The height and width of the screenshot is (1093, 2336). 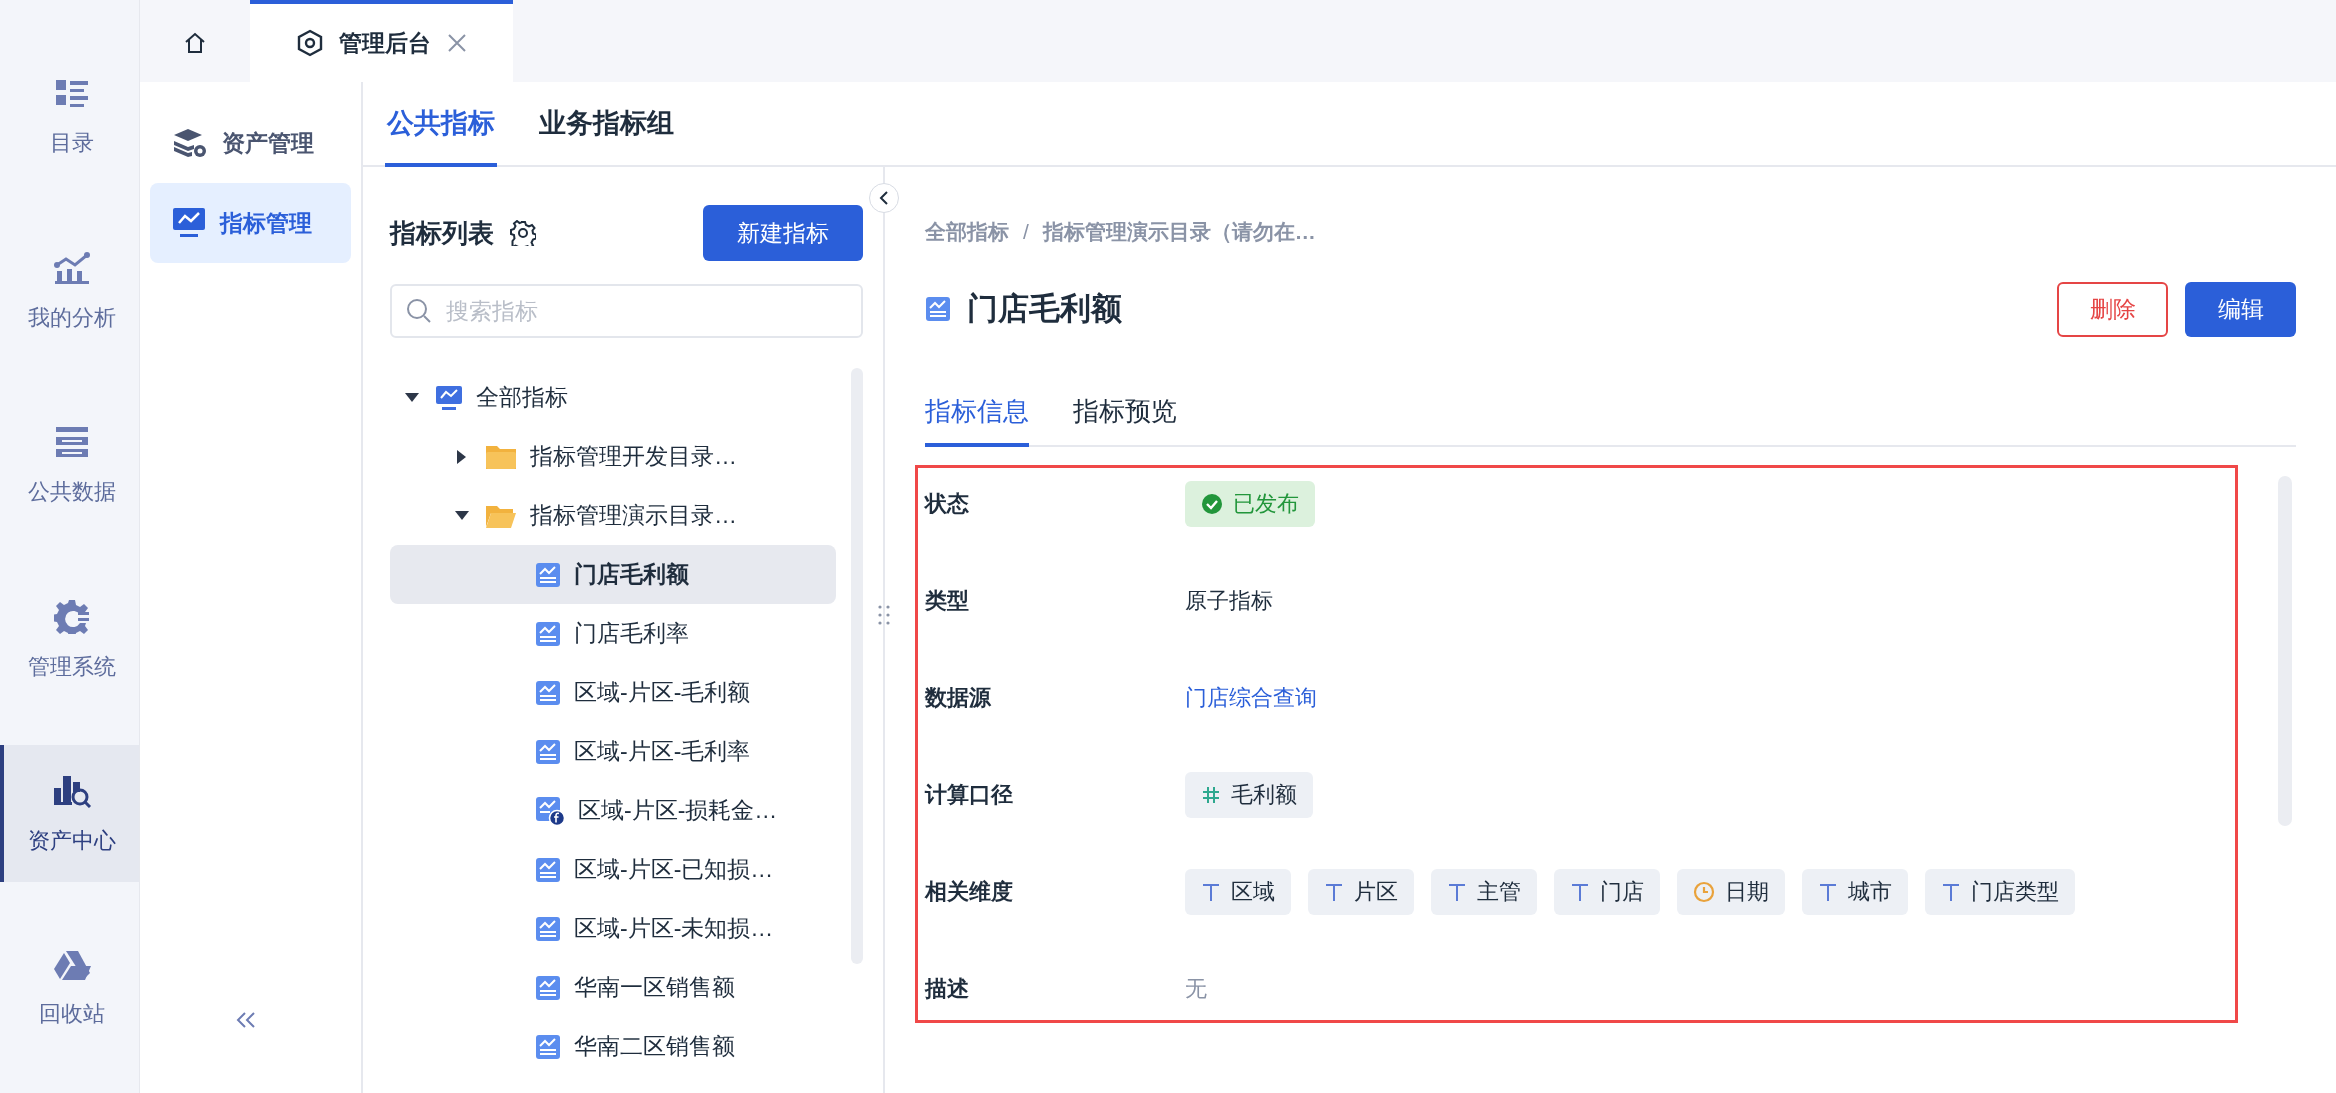 I want to click on settings-icon, so click(x=523, y=233).